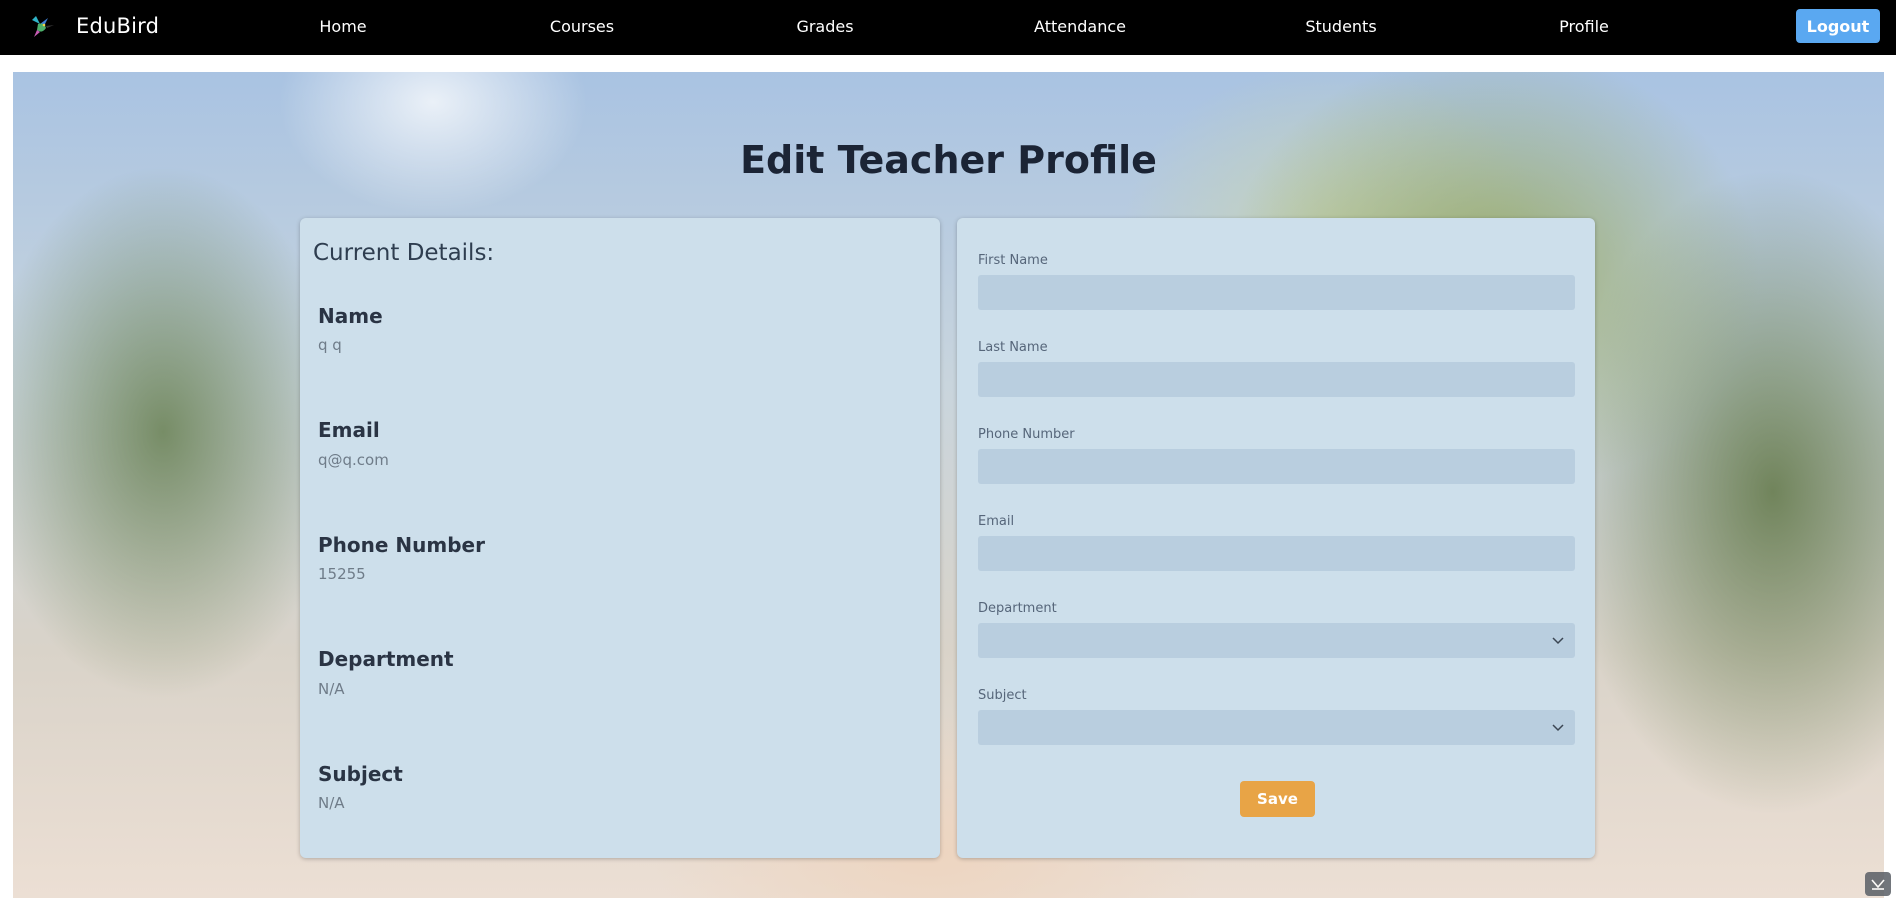 This screenshot has width=1896, height=900. What do you see at coordinates (1838, 26) in the screenshot?
I see `logout-button: Logout` at bounding box center [1838, 26].